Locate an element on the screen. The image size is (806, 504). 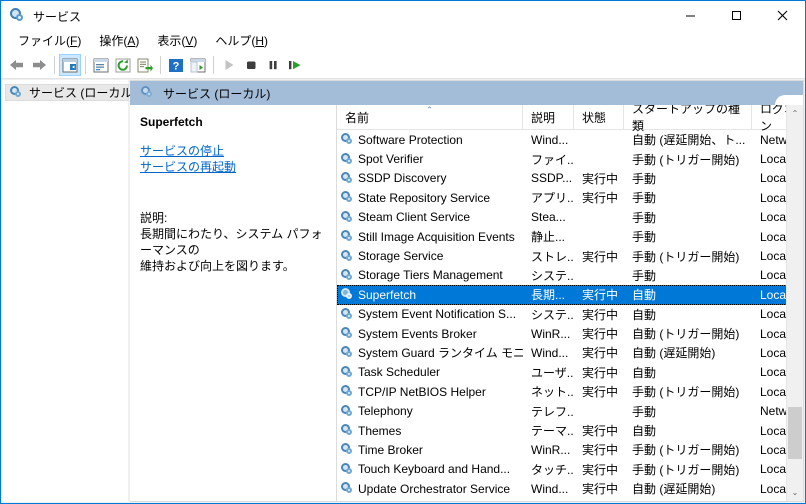
pane-banner: サービス (ローカル) is located at coordinates (466, 95).